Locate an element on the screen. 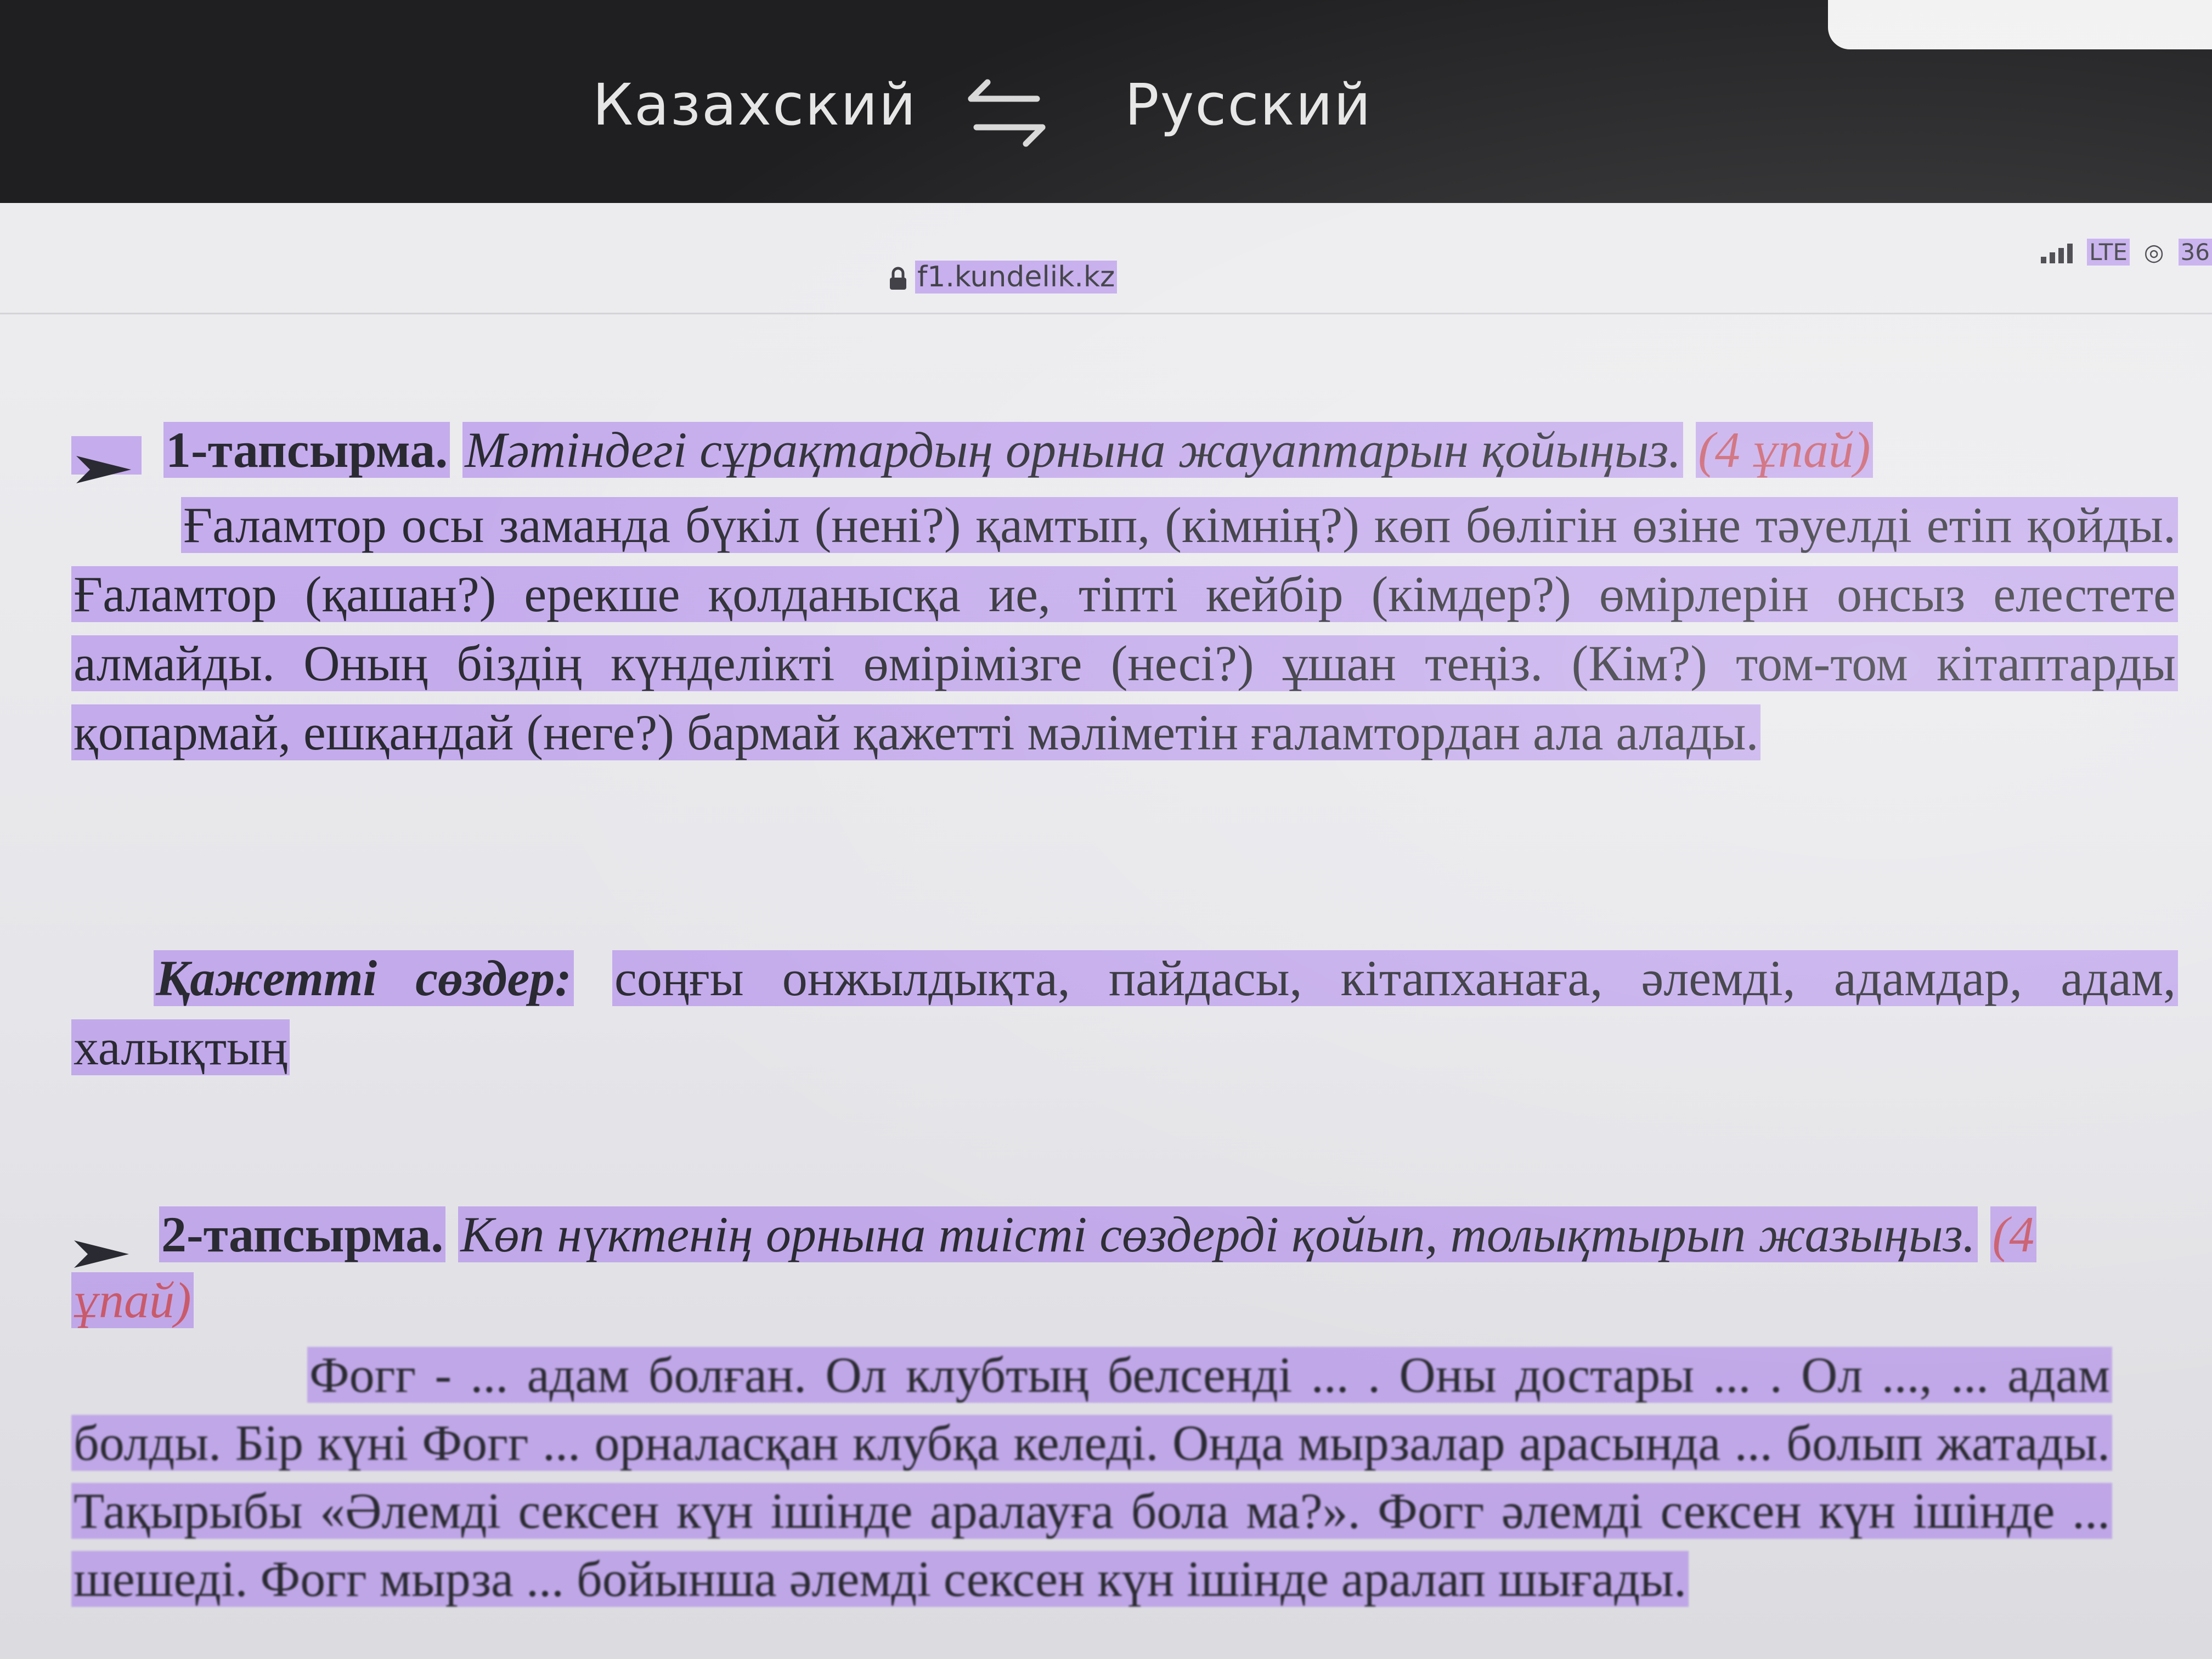 This screenshot has height=1659, width=2212. browser-address-area: f1.kundelik.kz LTE ◎ 36 is located at coordinates (1106, 258).